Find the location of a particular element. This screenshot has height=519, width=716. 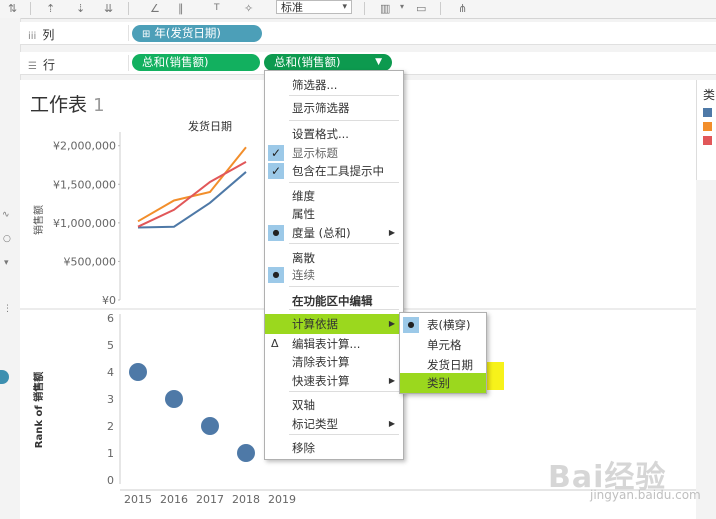

sort-icon: ⇊ is located at coordinates (108, 8).